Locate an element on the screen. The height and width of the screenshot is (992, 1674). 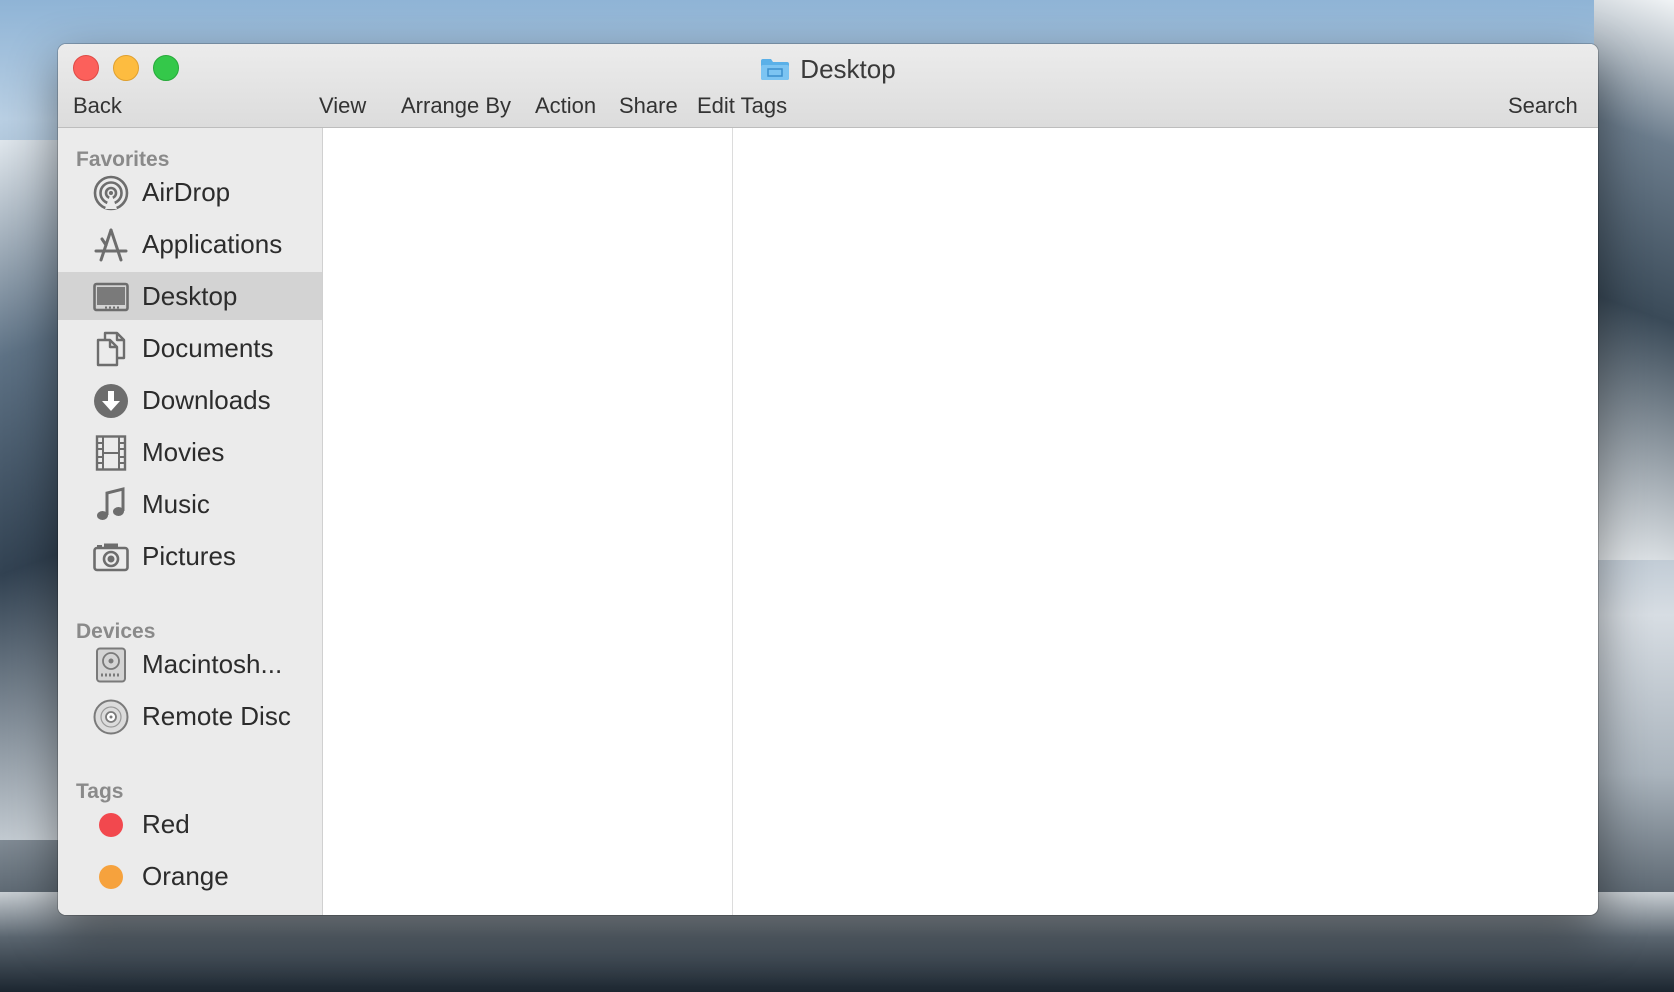
share-button: Share is located at coordinates (648, 106).